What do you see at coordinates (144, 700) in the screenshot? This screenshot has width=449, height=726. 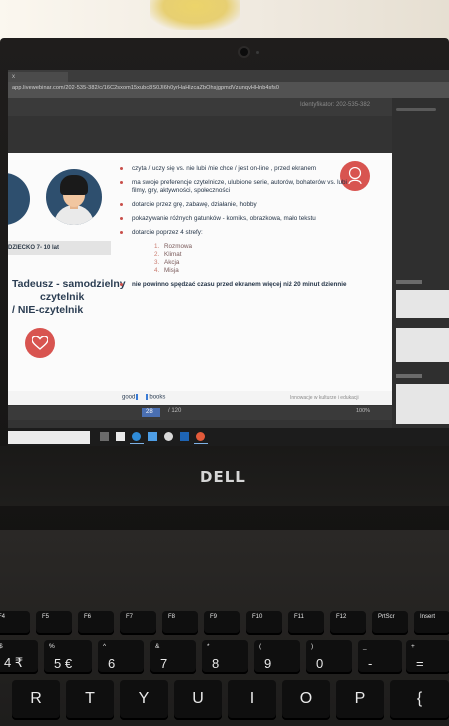 I see `key-y: Y` at bounding box center [144, 700].